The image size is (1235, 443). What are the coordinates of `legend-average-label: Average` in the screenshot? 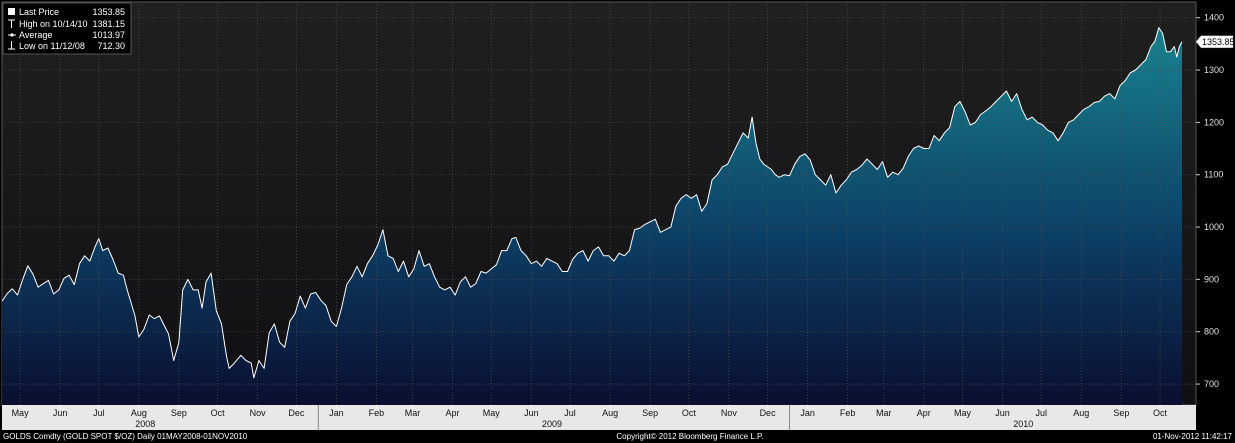 It's located at (35, 35).